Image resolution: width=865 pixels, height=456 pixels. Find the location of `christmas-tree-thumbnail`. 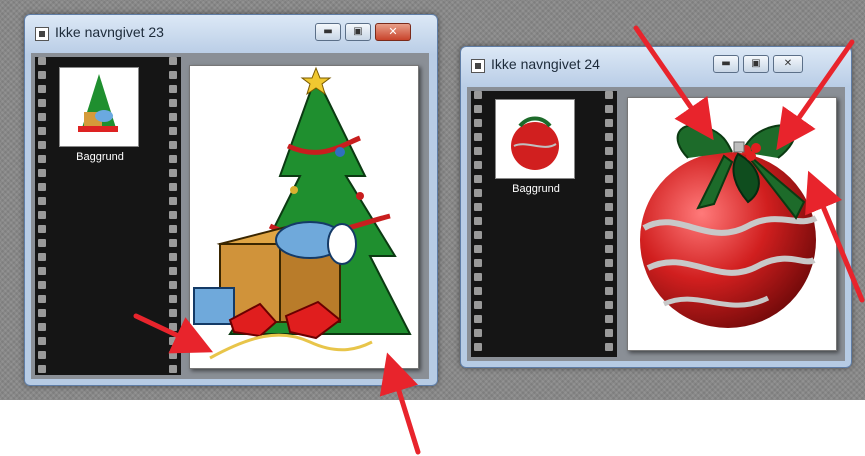

christmas-tree-thumbnail is located at coordinates (98, 103).